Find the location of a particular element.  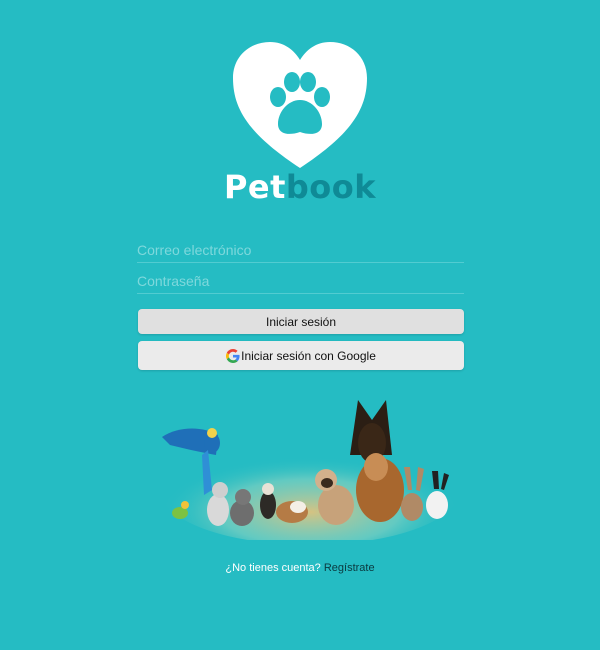

app-title: Petbook is located at coordinates (300, 187).